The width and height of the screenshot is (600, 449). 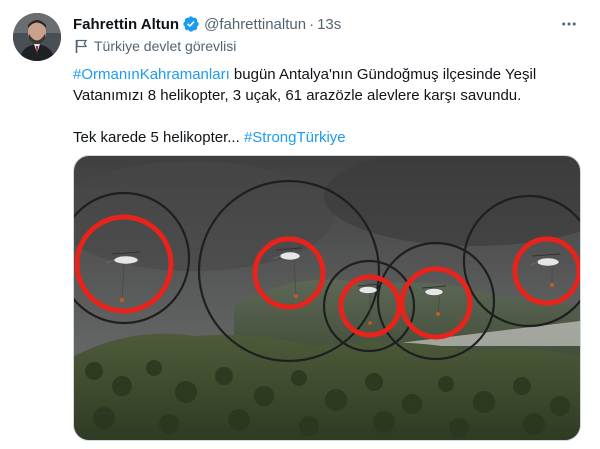 I want to click on flag-icon, so click(x=81, y=46).